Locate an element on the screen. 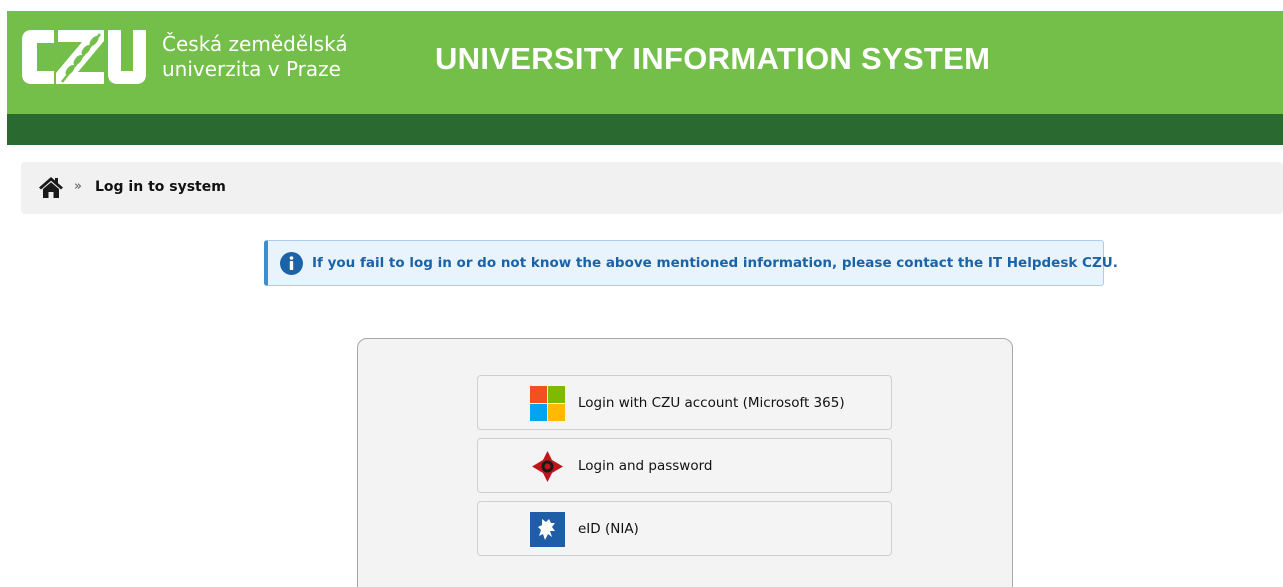 Image resolution: width=1283 pixels, height=587 pixels. microsoft-icon is located at coordinates (547, 403).